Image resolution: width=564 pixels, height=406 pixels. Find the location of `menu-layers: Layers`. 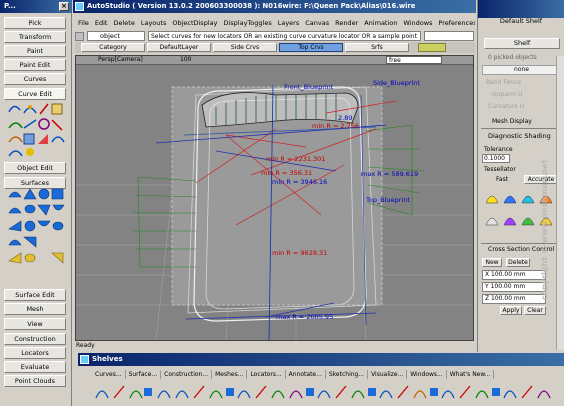

menu-layers: Layers is located at coordinates (289, 23).